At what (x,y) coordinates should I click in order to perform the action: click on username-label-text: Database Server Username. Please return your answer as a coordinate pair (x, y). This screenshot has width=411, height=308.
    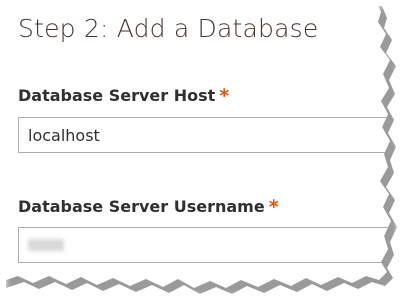
    Looking at the image, I should click on (141, 206).